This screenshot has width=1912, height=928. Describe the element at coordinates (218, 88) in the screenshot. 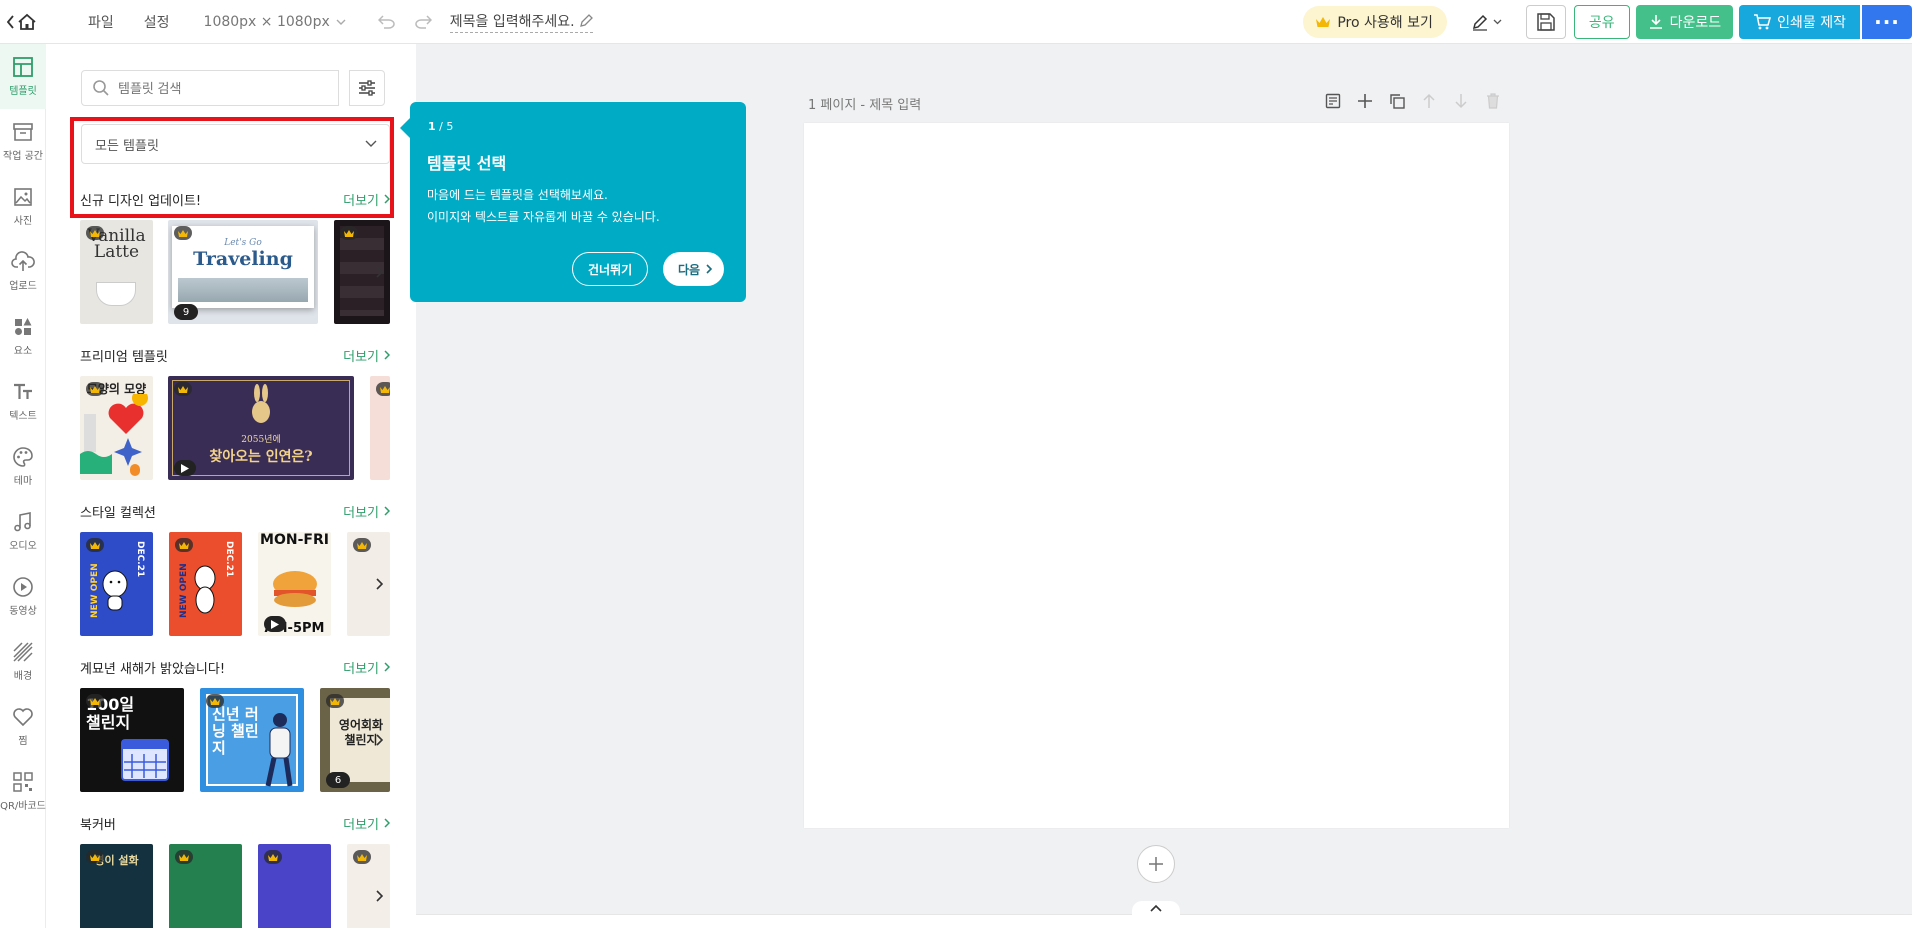

I see `template-search-input` at that location.